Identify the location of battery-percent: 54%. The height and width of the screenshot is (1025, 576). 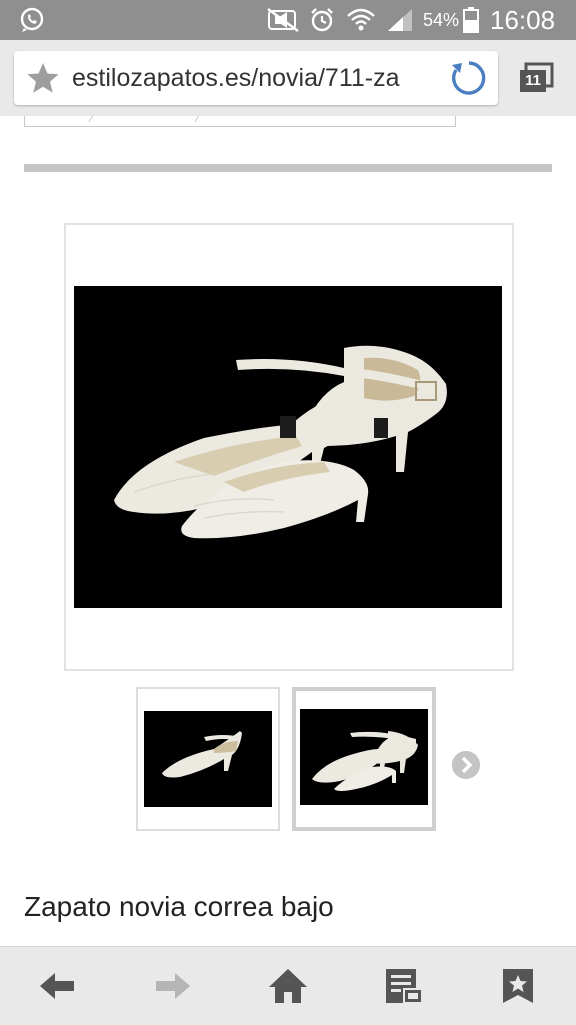
(441, 19).